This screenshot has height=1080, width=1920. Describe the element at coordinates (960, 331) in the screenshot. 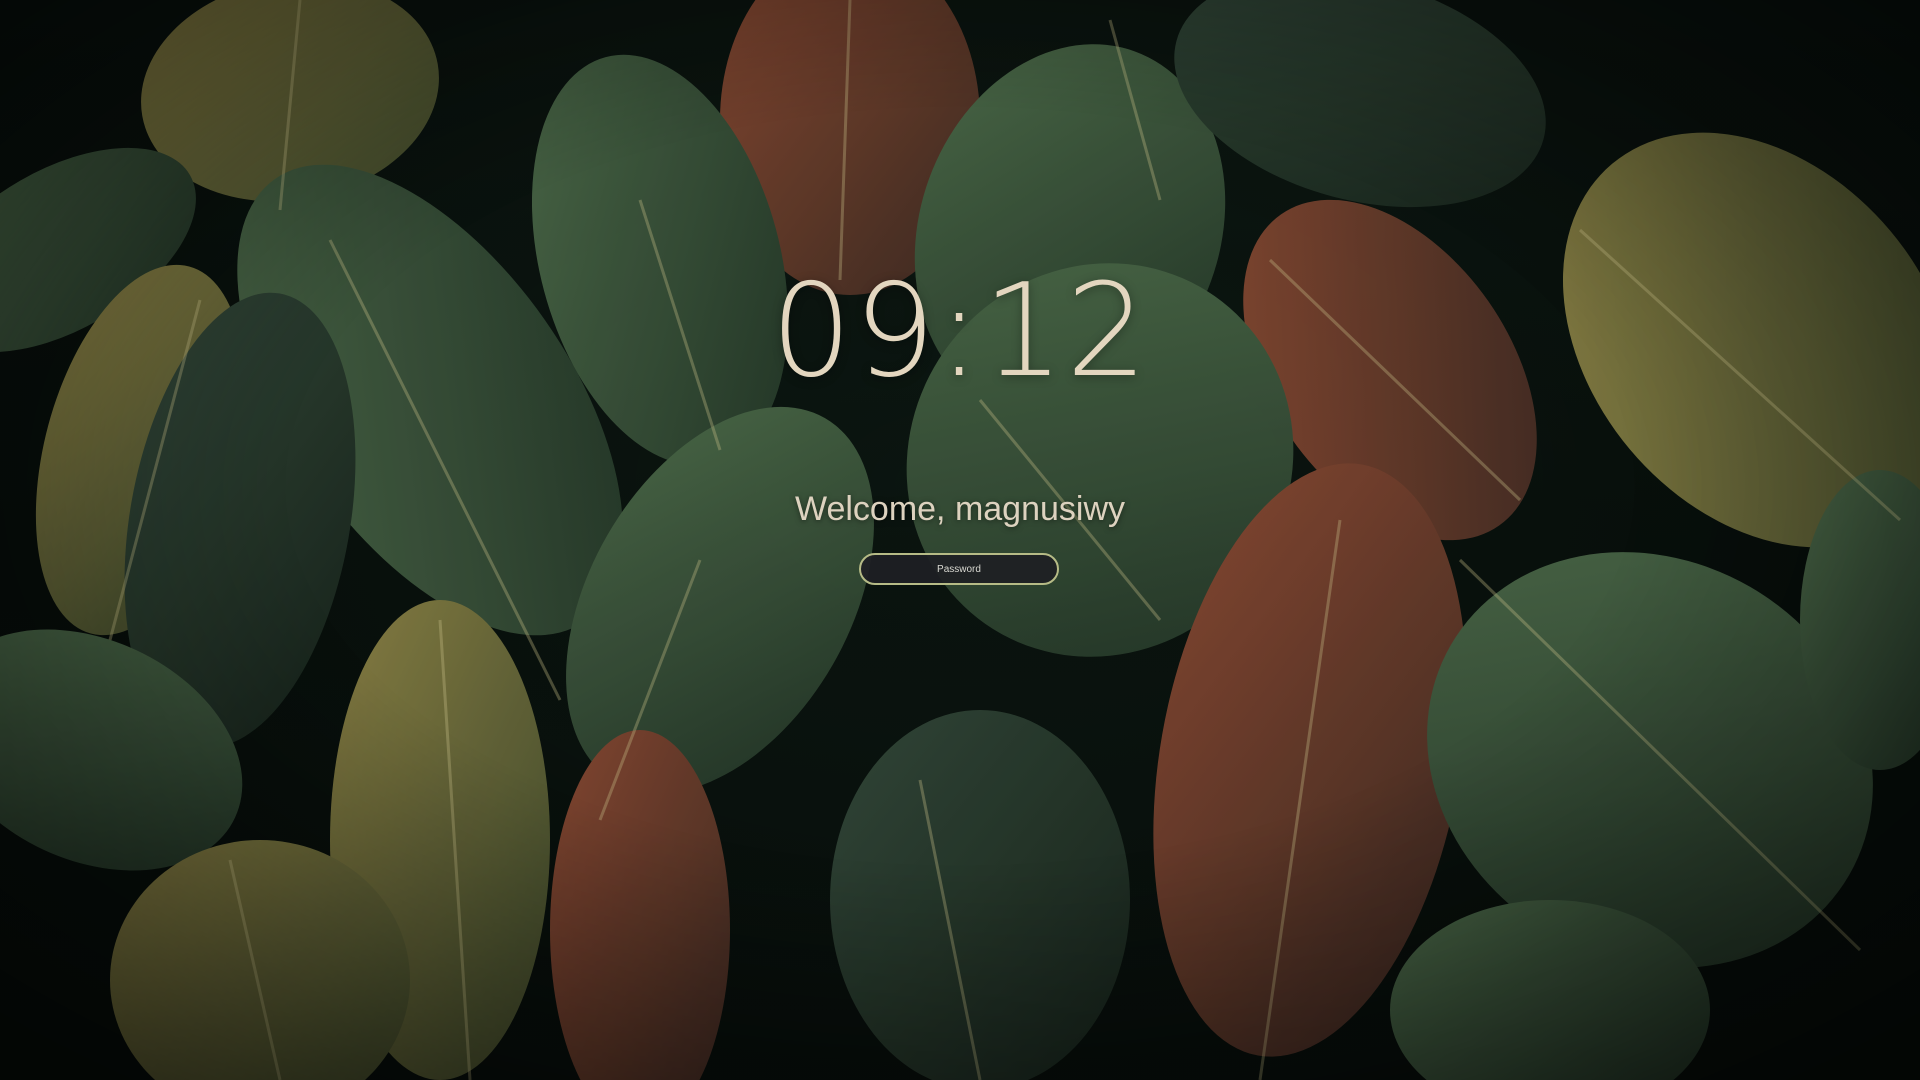

I see `clock-time: 09:12` at that location.